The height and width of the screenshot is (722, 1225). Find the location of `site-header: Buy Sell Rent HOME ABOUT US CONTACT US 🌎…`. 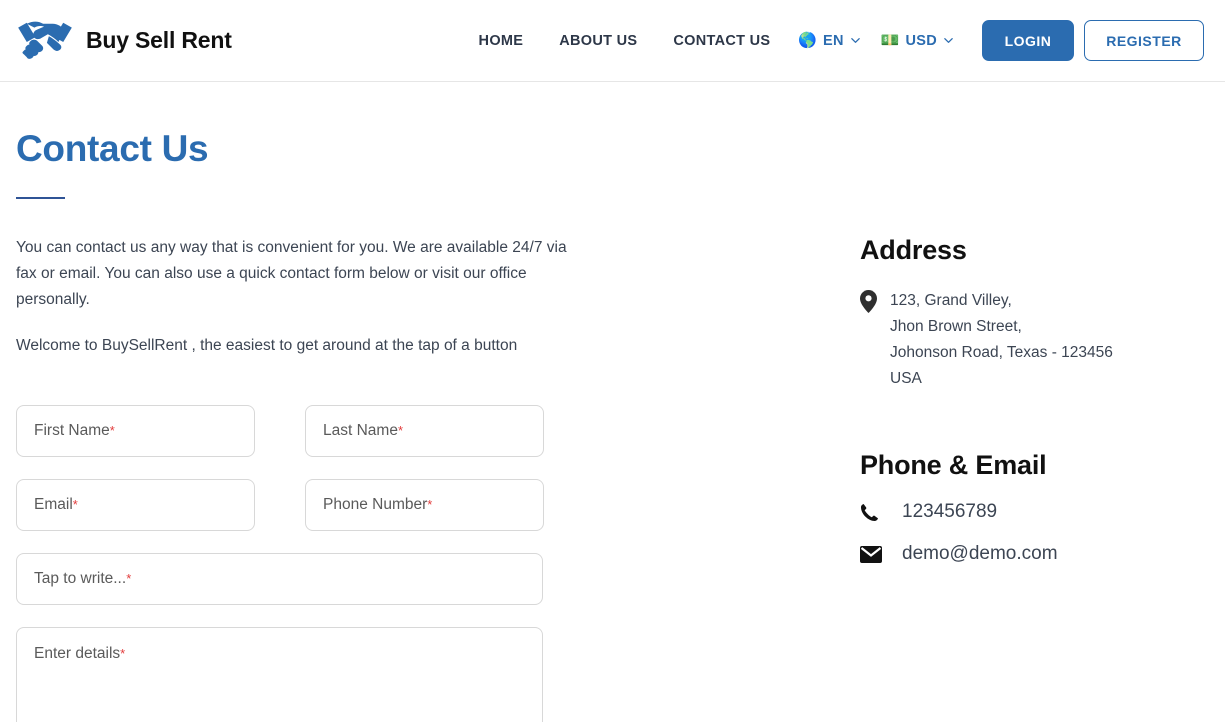

site-header: Buy Sell Rent HOME ABOUT US CONTACT US 🌎… is located at coordinates (612, 41).